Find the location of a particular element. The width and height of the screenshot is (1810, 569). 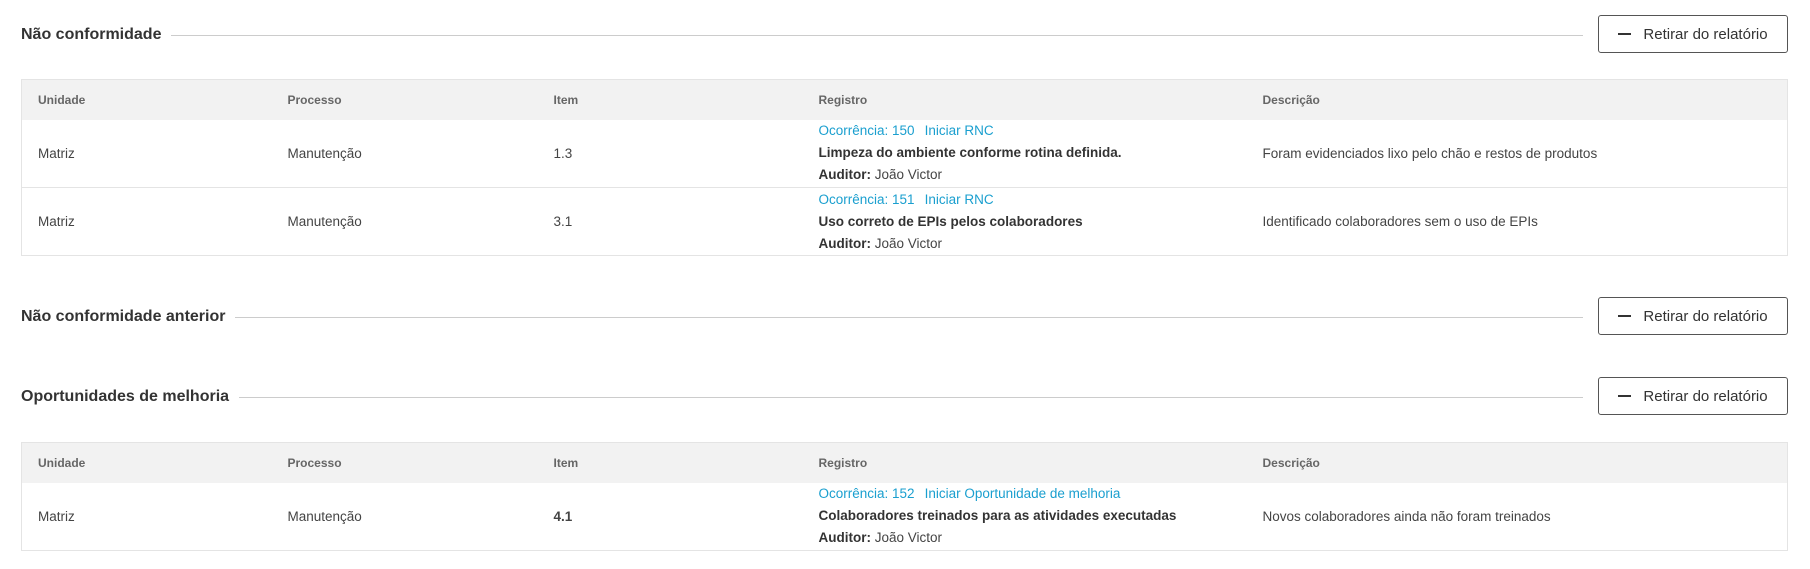

occurrence-link: Ocorrência: 152 is located at coordinates (867, 493).